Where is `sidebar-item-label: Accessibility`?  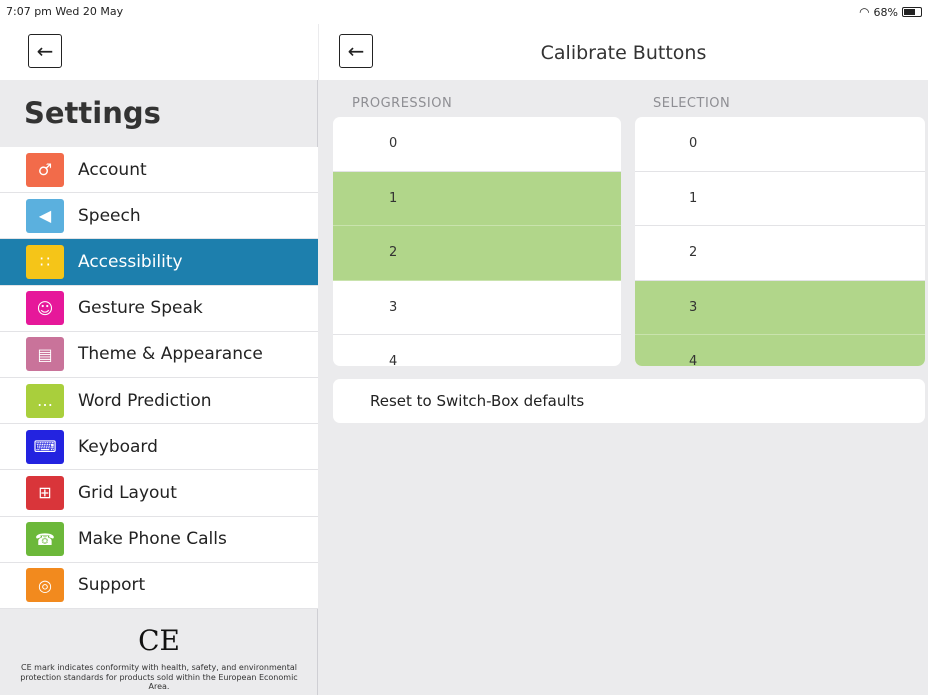 sidebar-item-label: Accessibility is located at coordinates (130, 261).